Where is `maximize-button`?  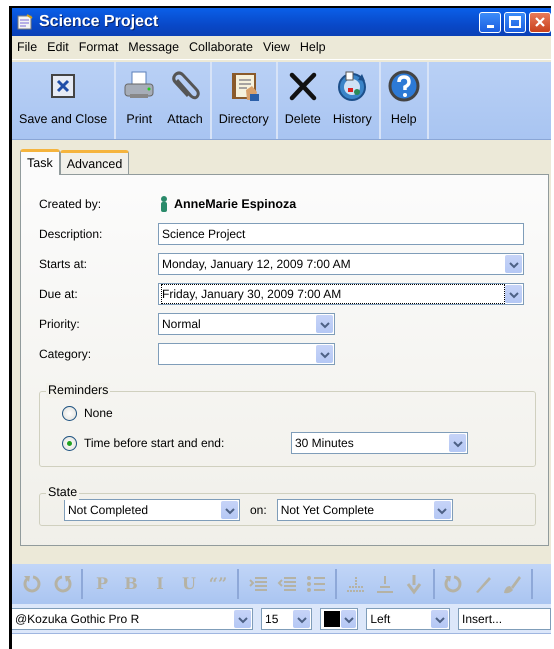 maximize-button is located at coordinates (515, 22).